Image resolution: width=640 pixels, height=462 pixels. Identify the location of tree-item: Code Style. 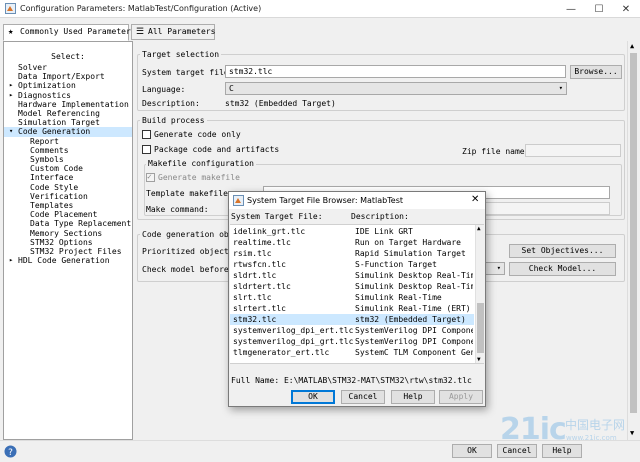
(68, 187).